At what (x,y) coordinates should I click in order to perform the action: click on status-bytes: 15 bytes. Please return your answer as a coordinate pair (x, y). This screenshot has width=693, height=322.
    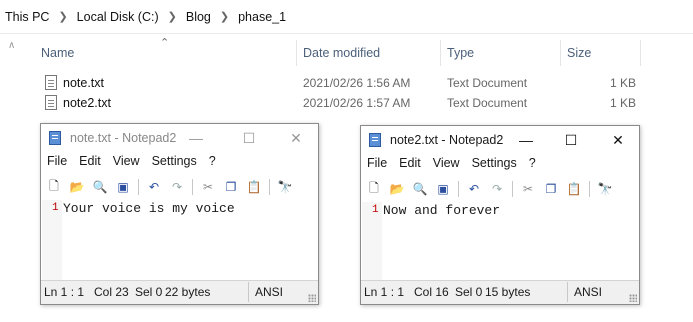
    Looking at the image, I should click on (508, 292).